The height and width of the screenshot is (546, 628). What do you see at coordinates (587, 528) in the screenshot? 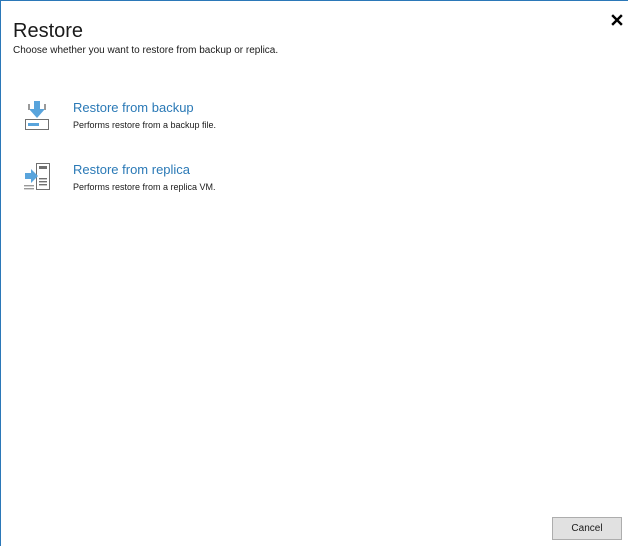
I see `cancel-button: Cancel` at bounding box center [587, 528].